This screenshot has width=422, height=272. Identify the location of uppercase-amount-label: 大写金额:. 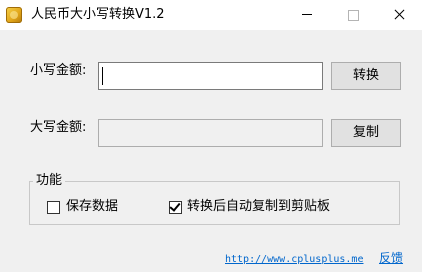
(58, 127).